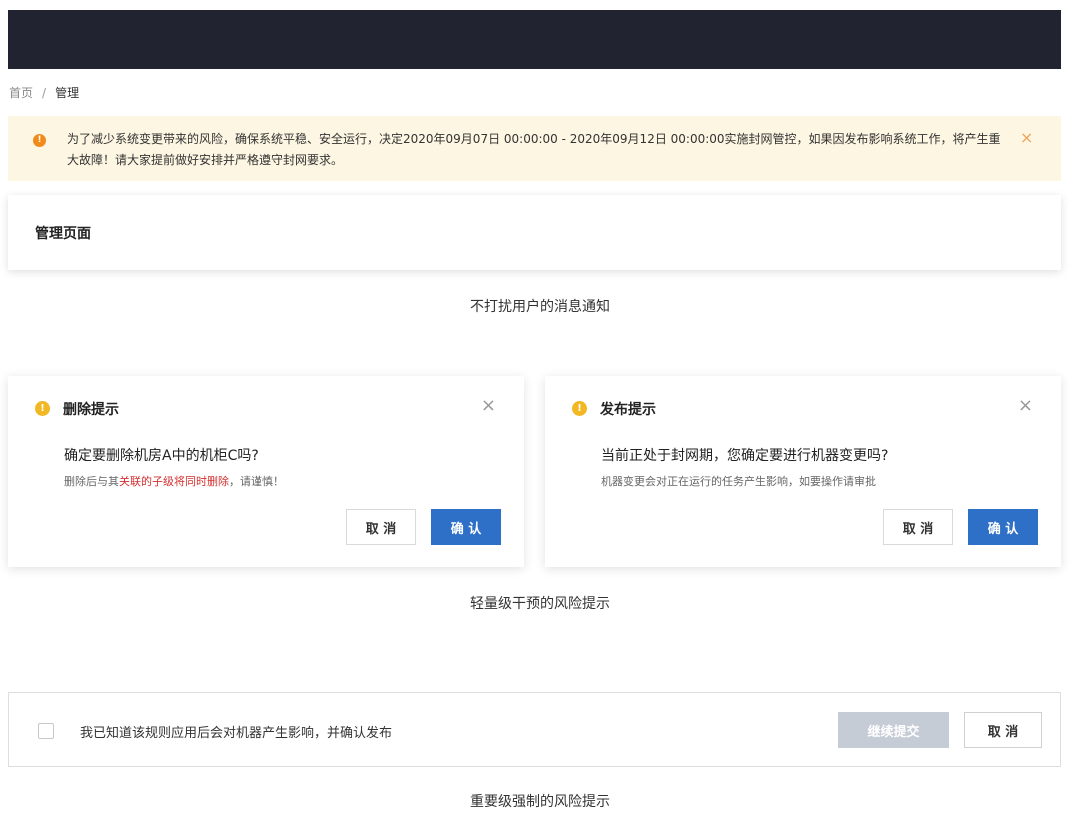 This screenshot has width=1080, height=827. Describe the element at coordinates (540, 604) in the screenshot. I see `caption-light: 轻量级干预的风险提示` at that location.